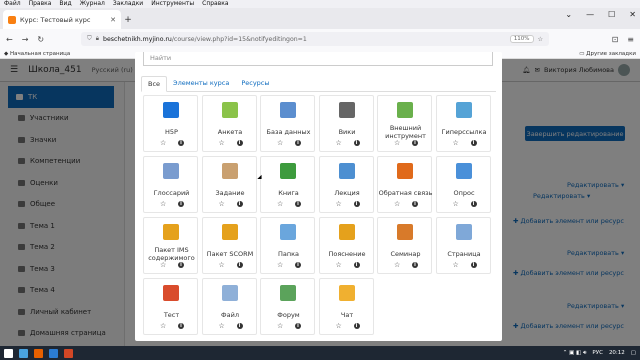 The image size is (640, 360). I want to click on reload-icon: ↻, so click(40, 39).